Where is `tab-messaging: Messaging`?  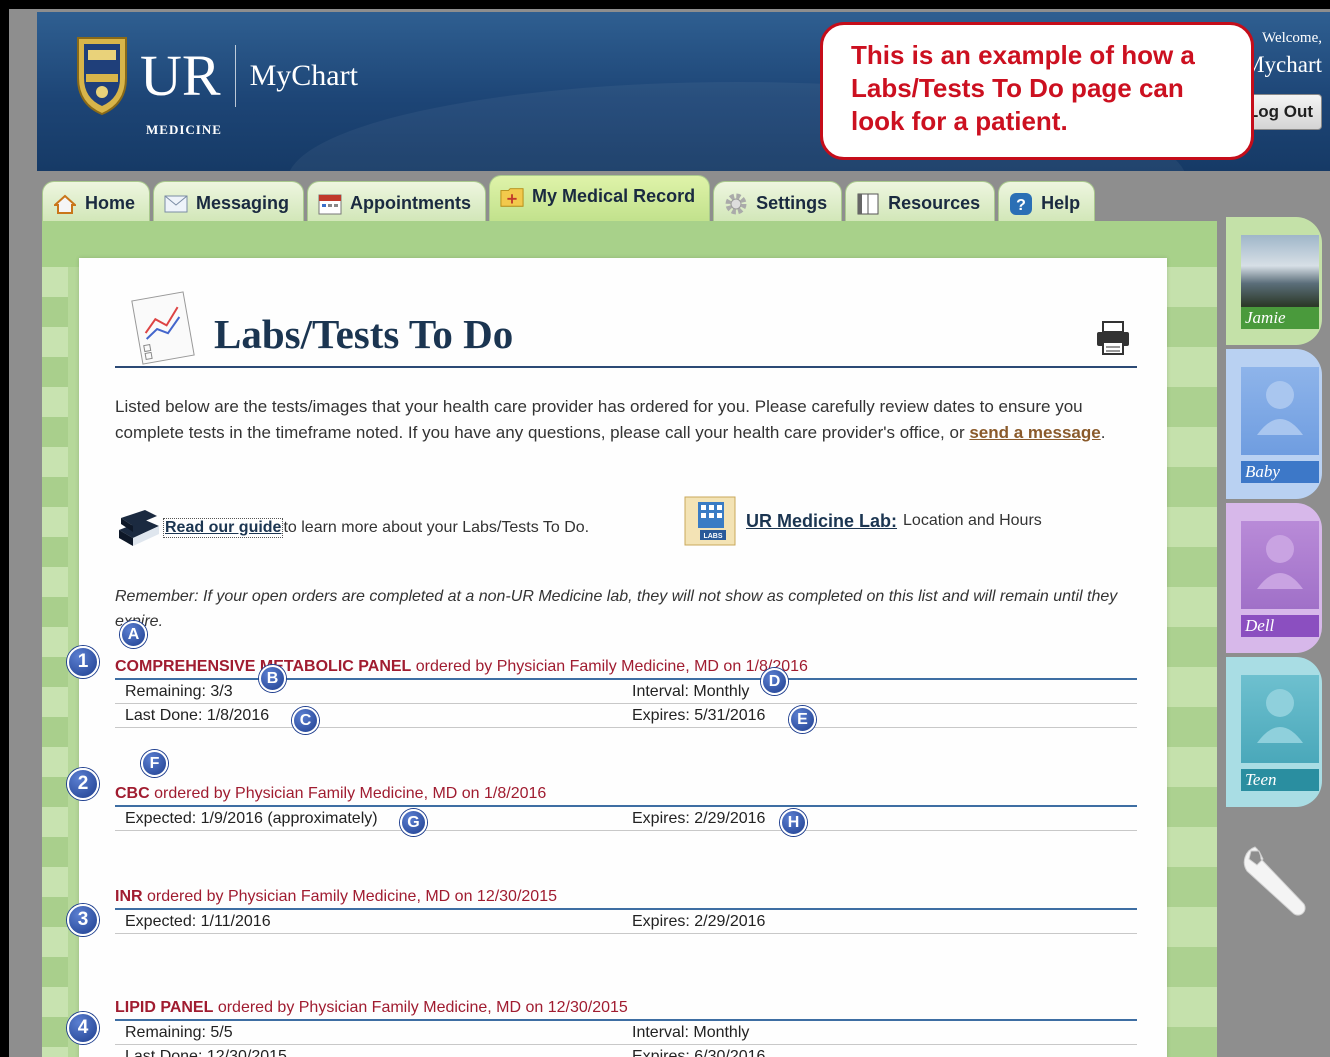
tab-messaging: Messaging is located at coordinates (229, 203).